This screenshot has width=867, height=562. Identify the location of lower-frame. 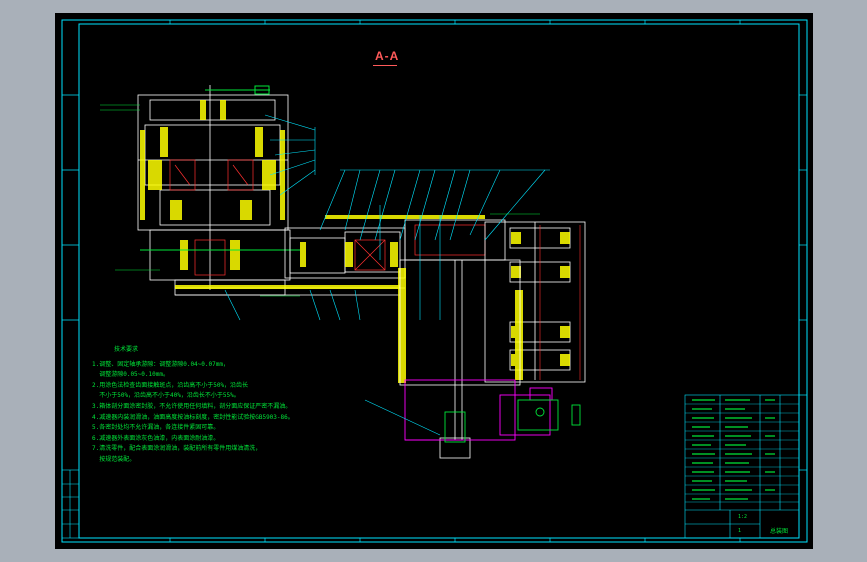
(460, 359).